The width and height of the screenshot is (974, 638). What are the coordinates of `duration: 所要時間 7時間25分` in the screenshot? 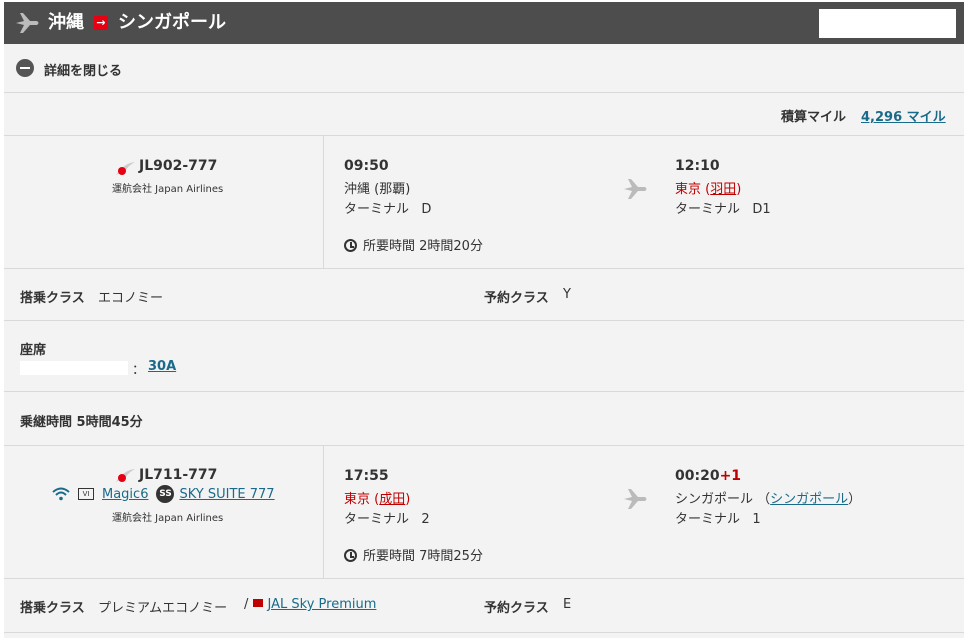 It's located at (413, 554).